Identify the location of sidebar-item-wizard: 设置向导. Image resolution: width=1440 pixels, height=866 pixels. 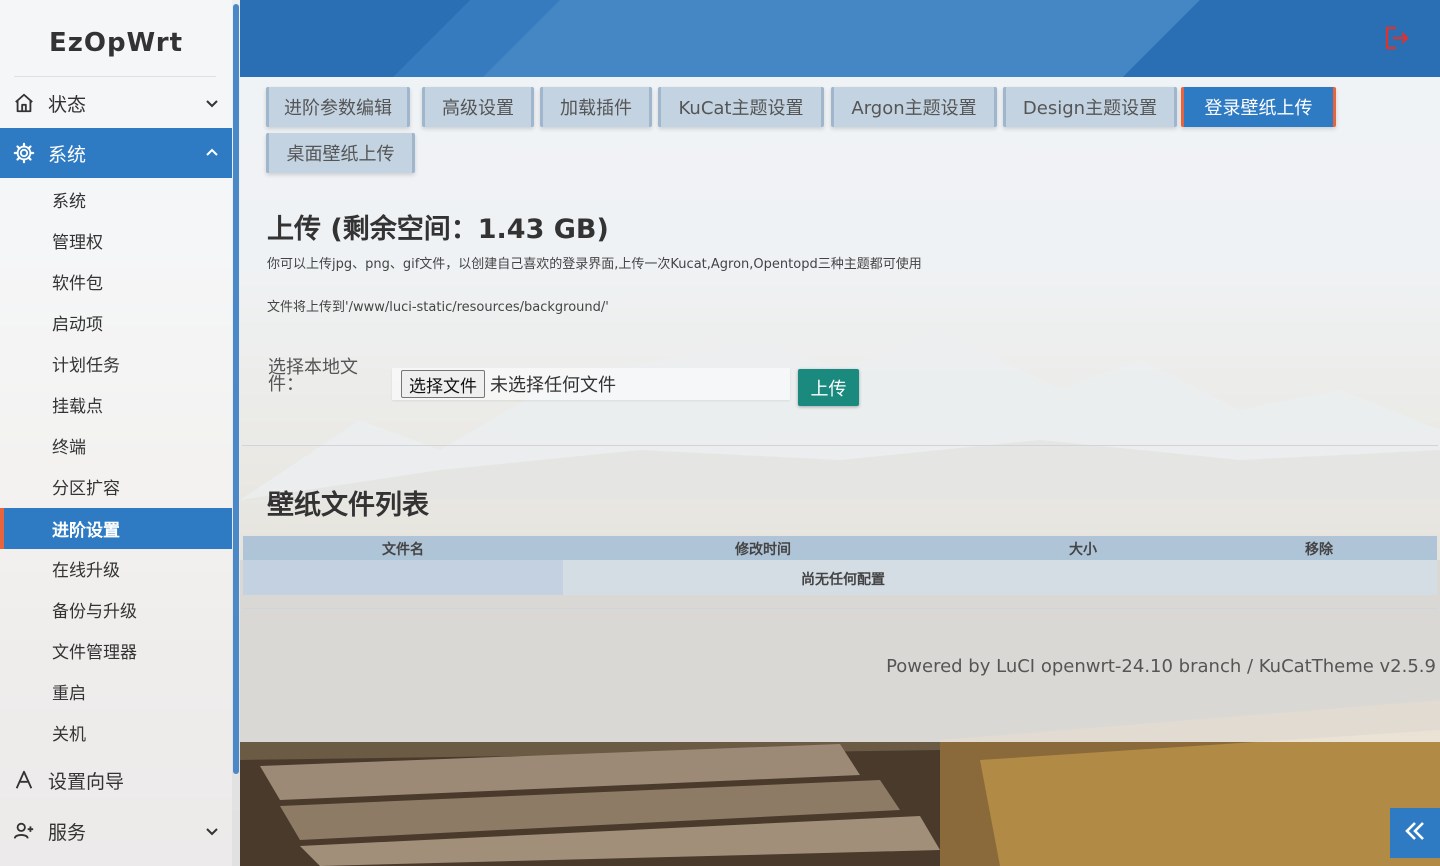
(116, 780).